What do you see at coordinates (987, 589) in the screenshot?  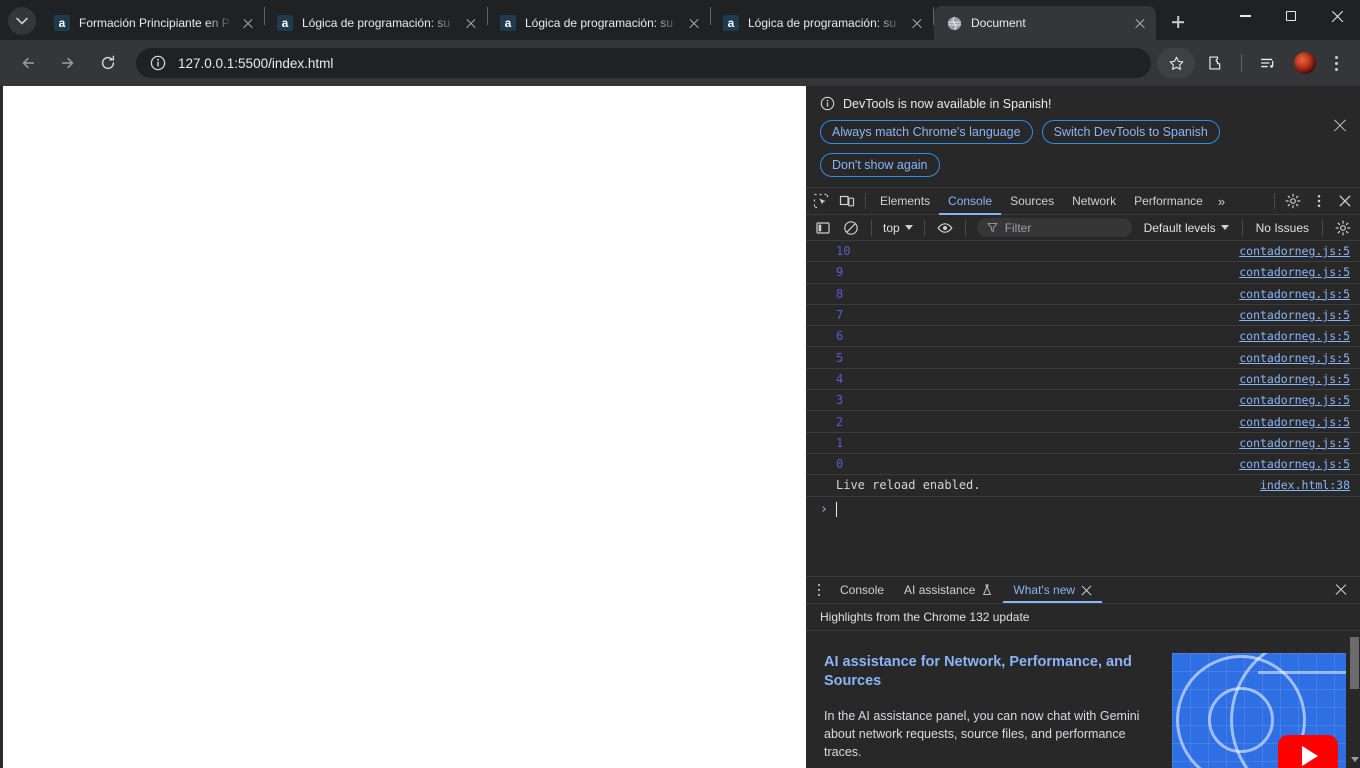 I see `flask-icon` at bounding box center [987, 589].